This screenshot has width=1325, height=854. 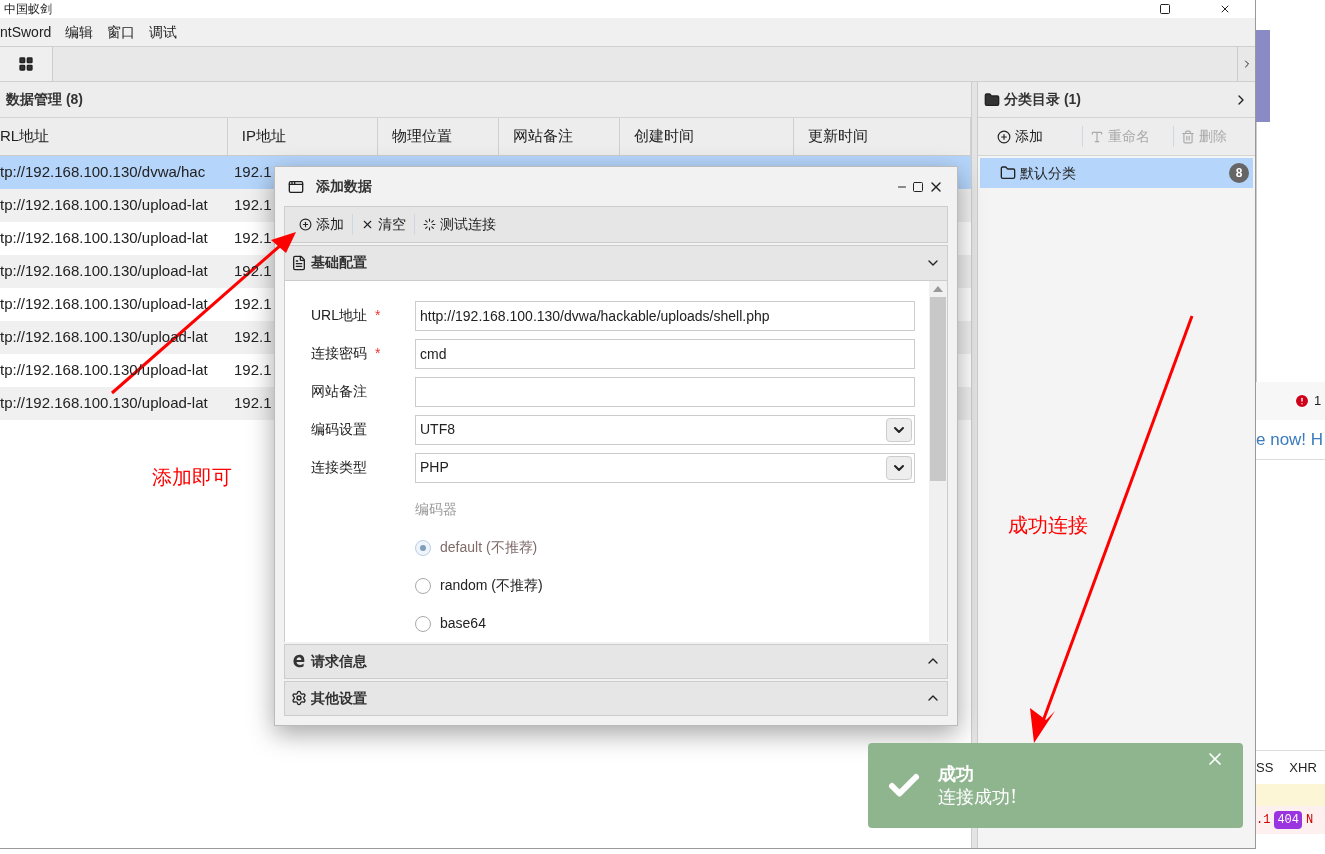 What do you see at coordinates (1042, 99) in the screenshot?
I see `panel-title: 分类目录 (1)` at bounding box center [1042, 99].